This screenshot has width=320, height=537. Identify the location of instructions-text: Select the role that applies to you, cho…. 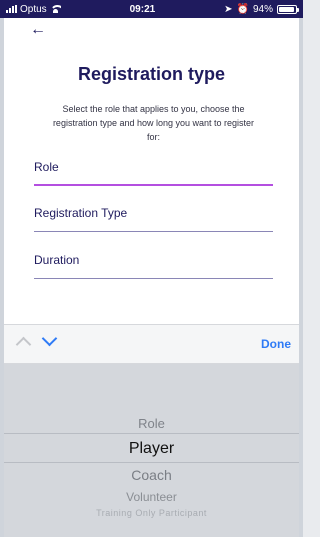
(153, 123).